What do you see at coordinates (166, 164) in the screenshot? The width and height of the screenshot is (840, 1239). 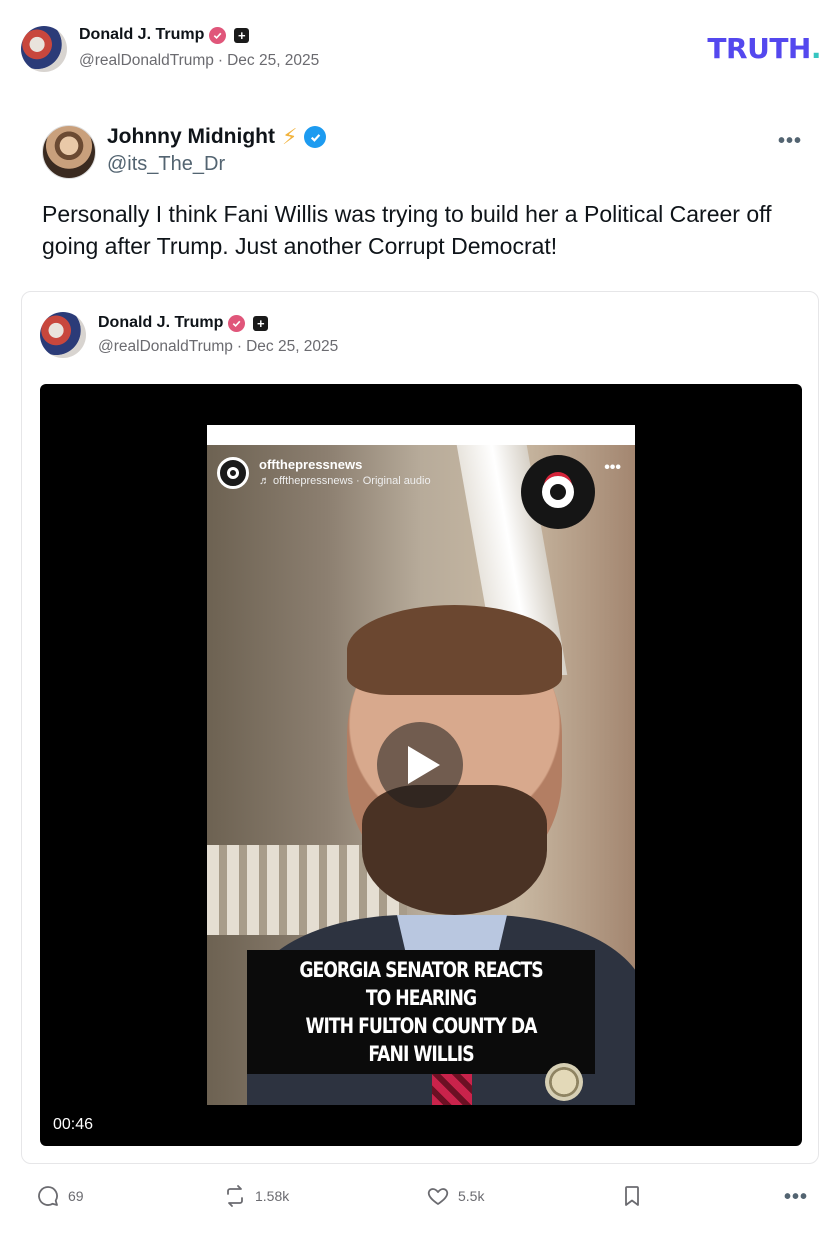 I see `tweet-handle: @its_The_Dr` at bounding box center [166, 164].